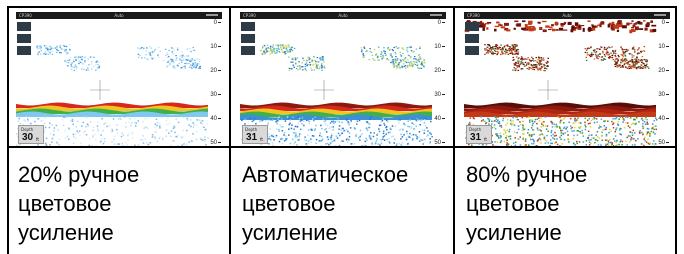 This screenshot has width=684, height=254. What do you see at coordinates (215, 71) in the screenshot?
I see `depth-scale-tick: 20` at bounding box center [215, 71].